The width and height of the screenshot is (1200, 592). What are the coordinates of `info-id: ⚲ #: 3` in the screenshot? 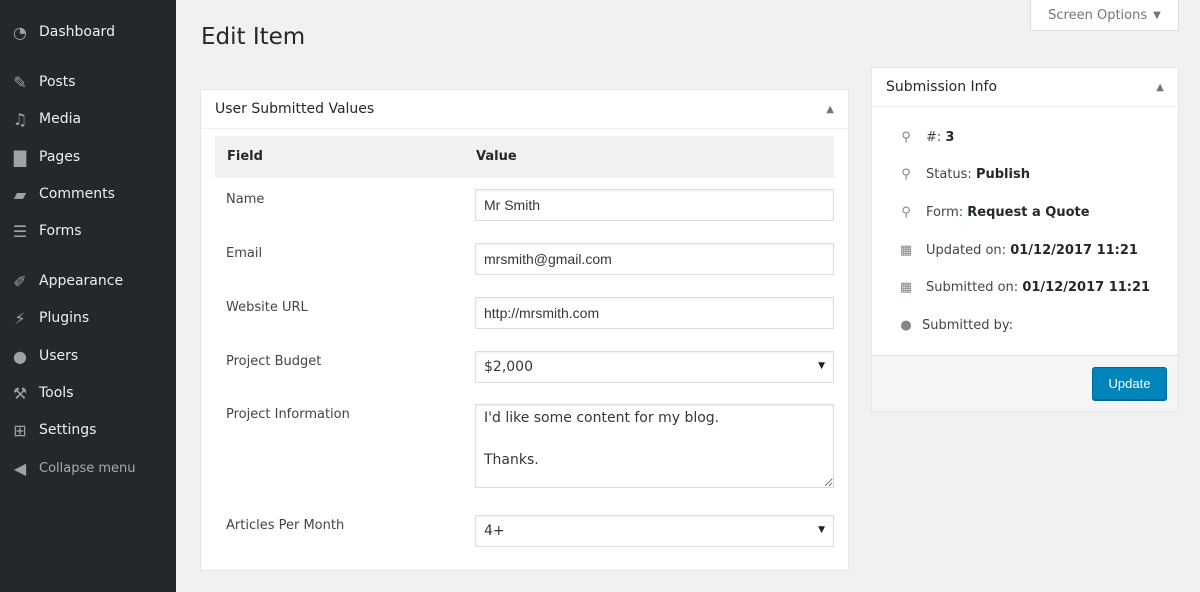 It's located at (926, 137).